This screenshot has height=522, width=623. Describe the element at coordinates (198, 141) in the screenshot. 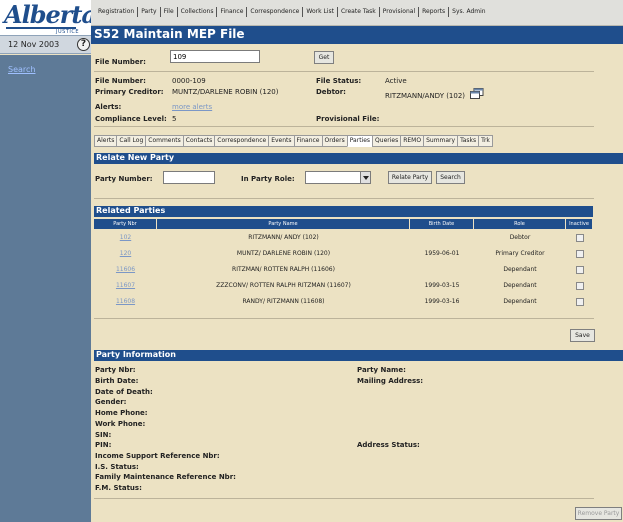

I see `tab-contacts: Contacts` at that location.